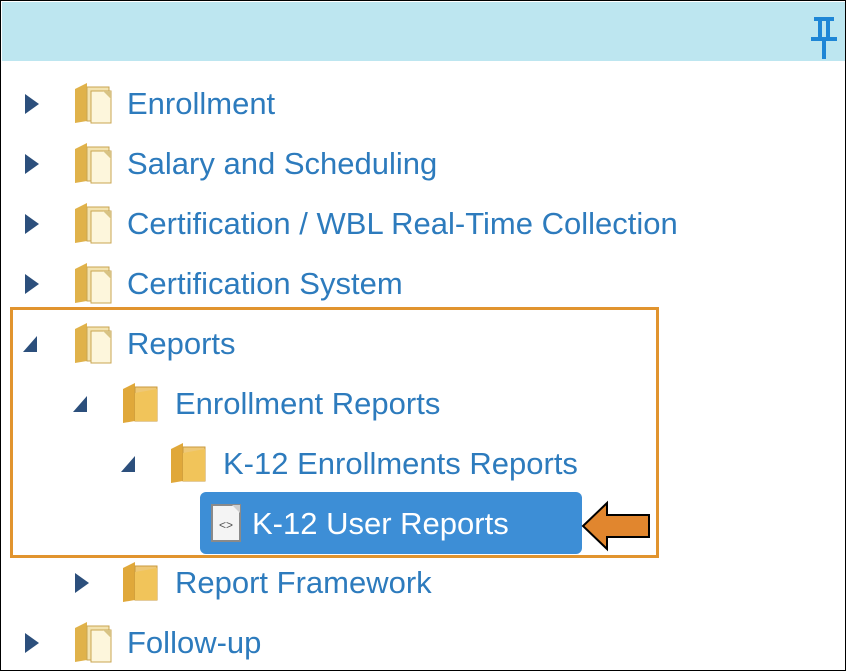  I want to click on tree-item-certification-wbl: Certification / WBL Real-Time Collection, so click(375, 223).